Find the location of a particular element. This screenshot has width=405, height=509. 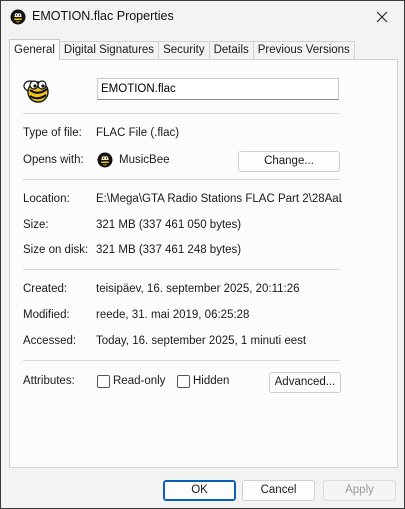

tab-general: General is located at coordinates (34, 49).